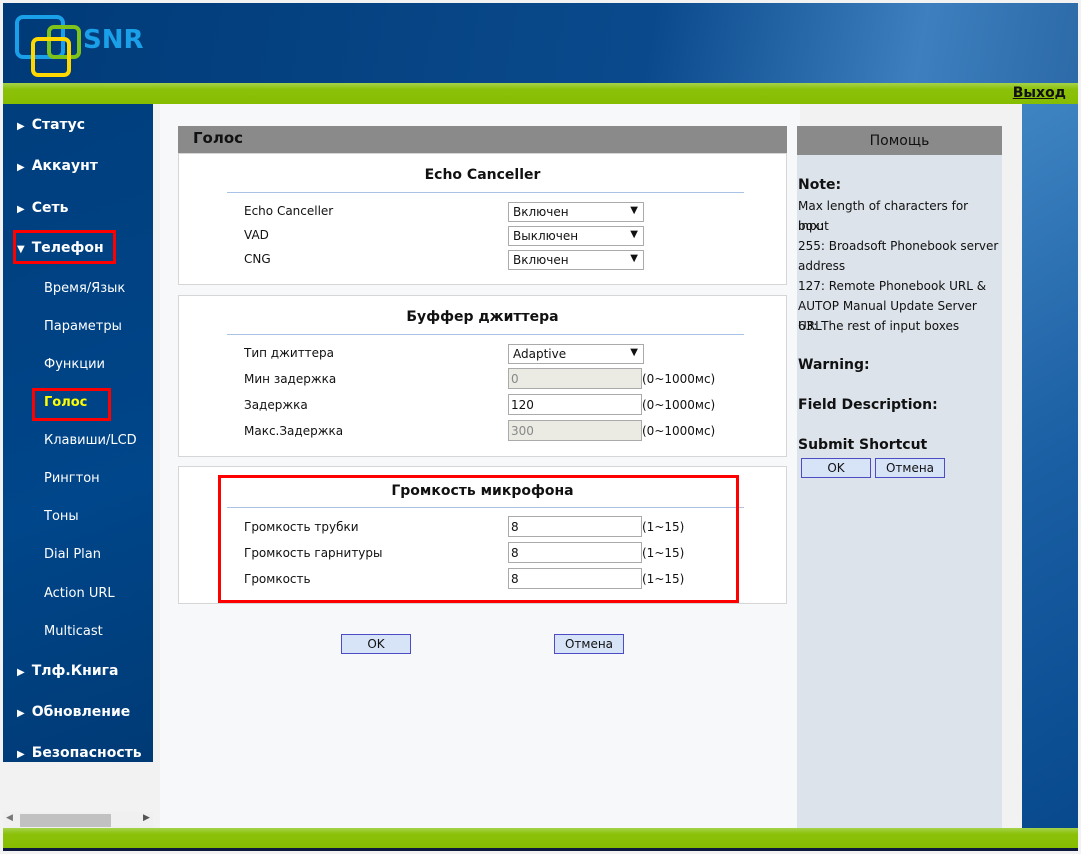 The image size is (1081, 854). What do you see at coordinates (90, 440) in the screenshot?
I see `nav-keys-lcd: Клавиши/LCD` at bounding box center [90, 440].